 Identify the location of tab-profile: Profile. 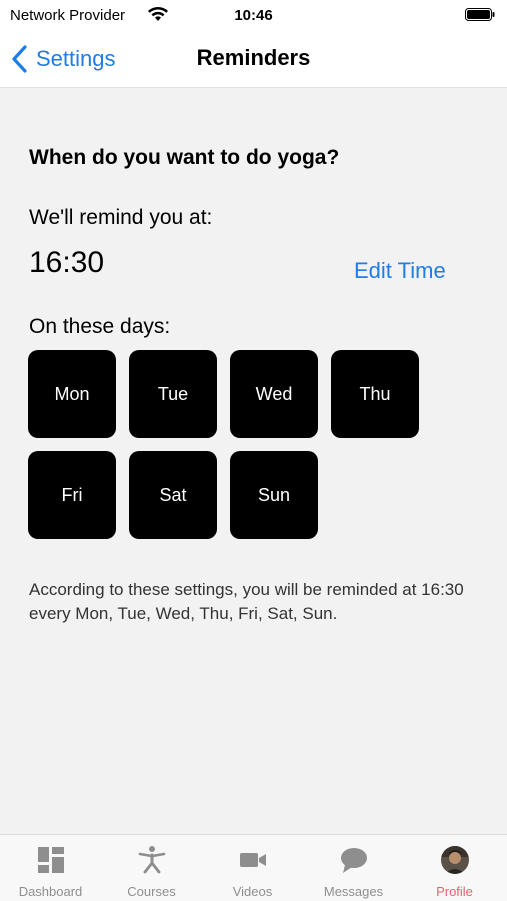
(454, 868).